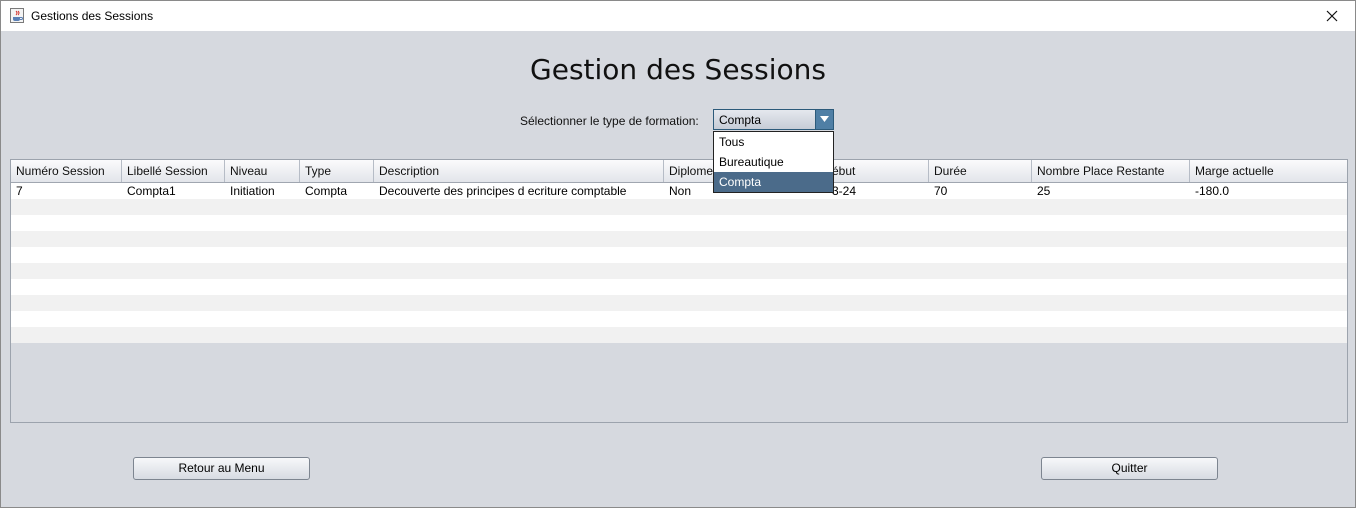 Image resolution: width=1356 pixels, height=508 pixels. Describe the element at coordinates (1268, 171) in the screenshot. I see `column-header-marge: Marge actuelle` at that location.